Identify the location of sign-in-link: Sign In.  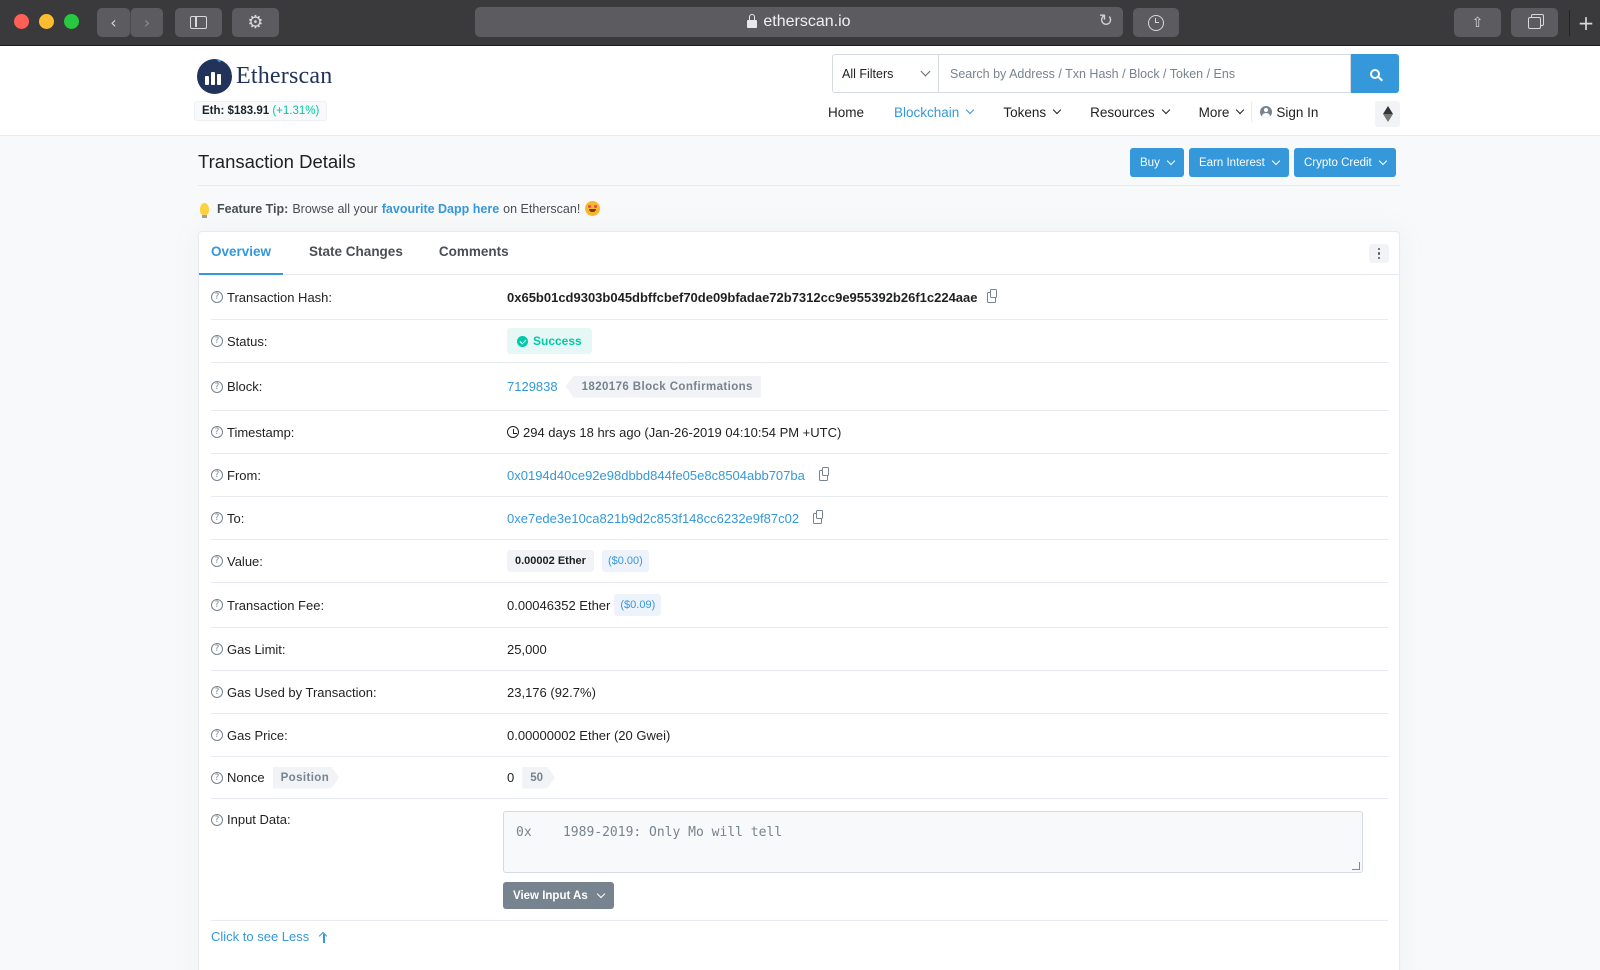
(1289, 112).